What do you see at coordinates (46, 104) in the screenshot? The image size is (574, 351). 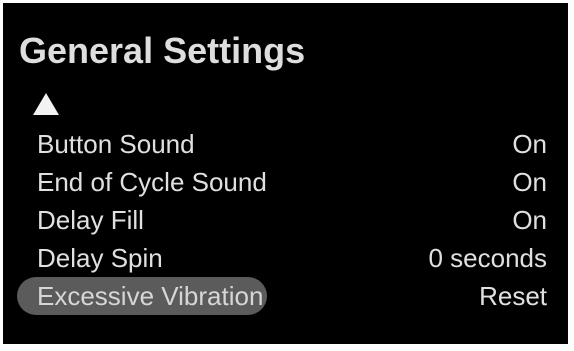 I see `scroll-up-icon` at bounding box center [46, 104].